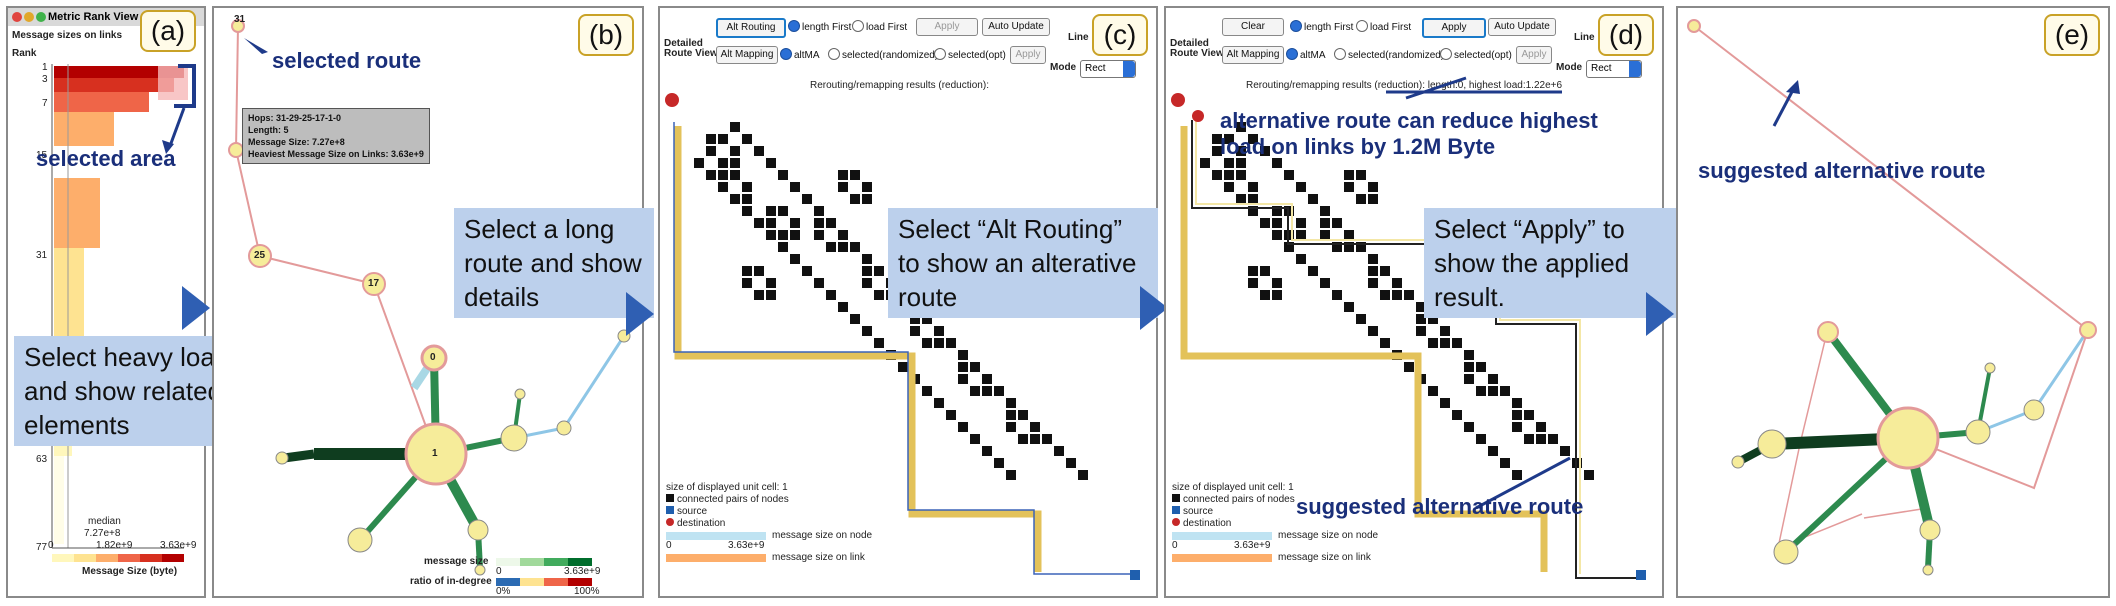  Describe the element at coordinates (1207, 523) in the screenshot. I see `legend-destination-label-d: destination` at that location.